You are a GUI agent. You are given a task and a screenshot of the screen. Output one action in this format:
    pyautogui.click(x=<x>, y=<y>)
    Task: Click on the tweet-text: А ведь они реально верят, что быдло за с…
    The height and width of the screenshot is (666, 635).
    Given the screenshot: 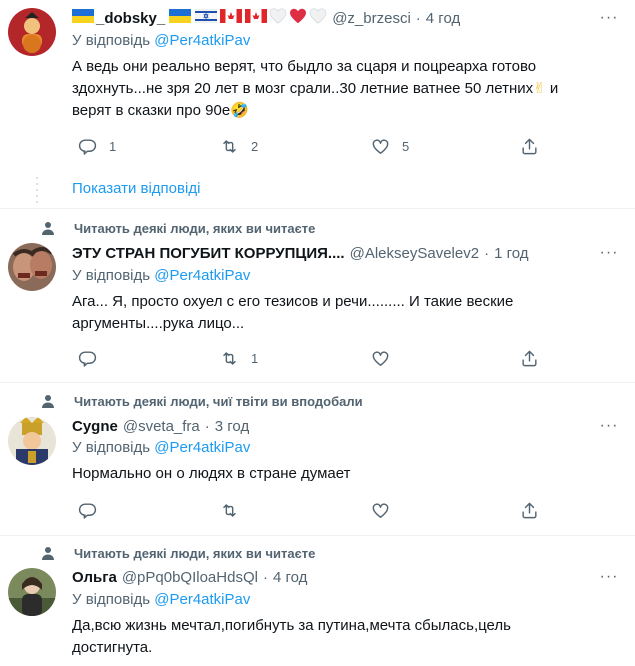 What is the action you would take?
    pyautogui.click(x=346, y=89)
    